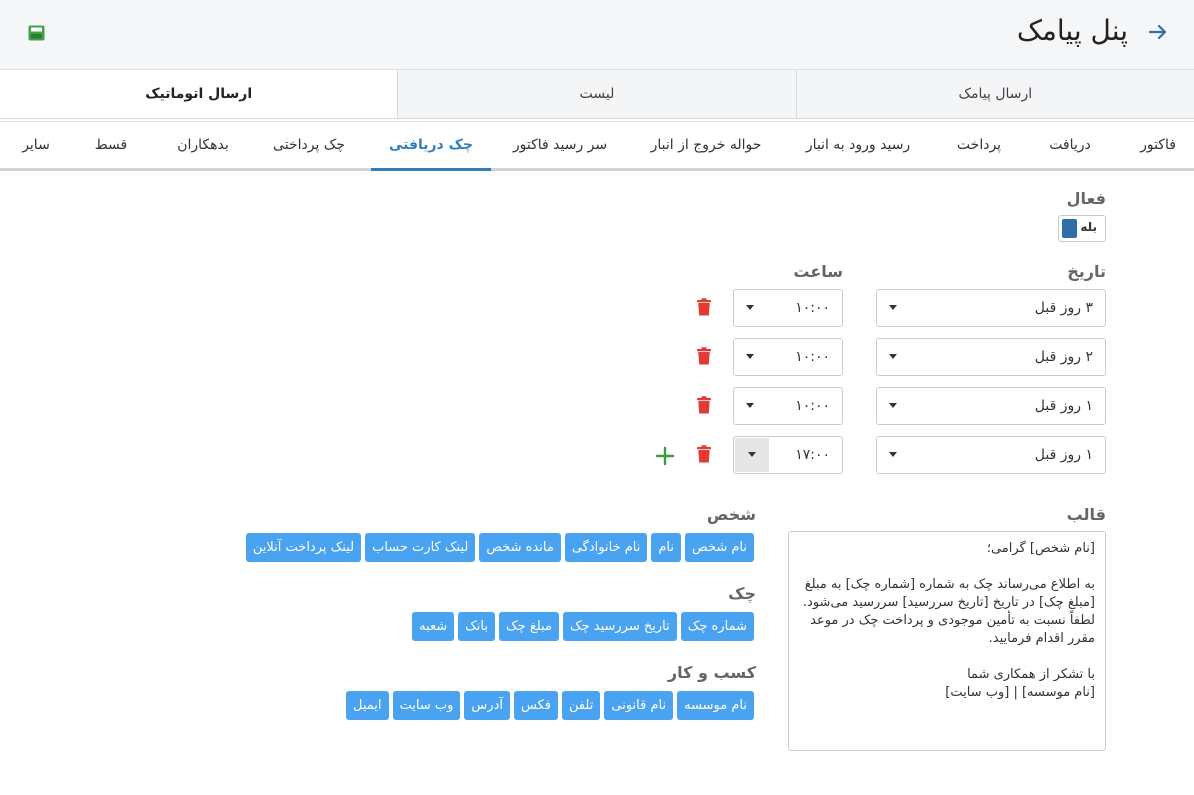 Image resolution: width=1194 pixels, height=795 pixels. I want to click on toggle-knob, so click(1069, 228).